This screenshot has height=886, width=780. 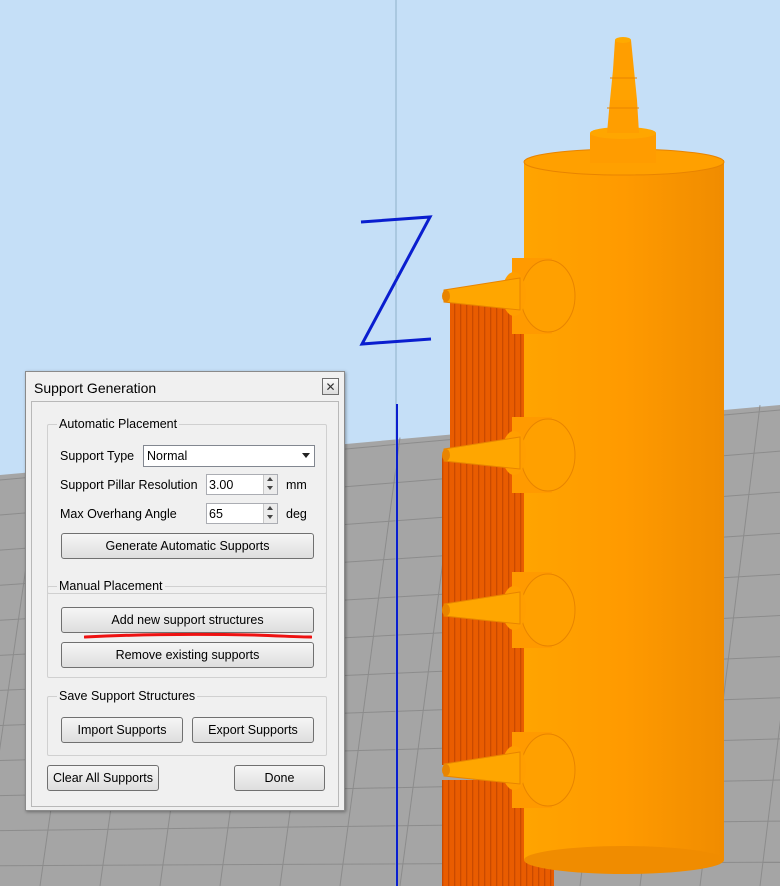 I want to click on pillar-resolution-spinbox, so click(x=242, y=484).